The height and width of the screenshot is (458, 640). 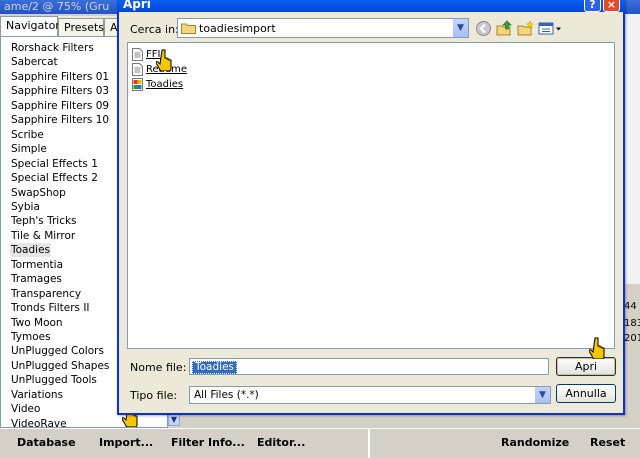 What do you see at coordinates (237, 28) in the screenshot?
I see `look-in-value: toadiesimport` at bounding box center [237, 28].